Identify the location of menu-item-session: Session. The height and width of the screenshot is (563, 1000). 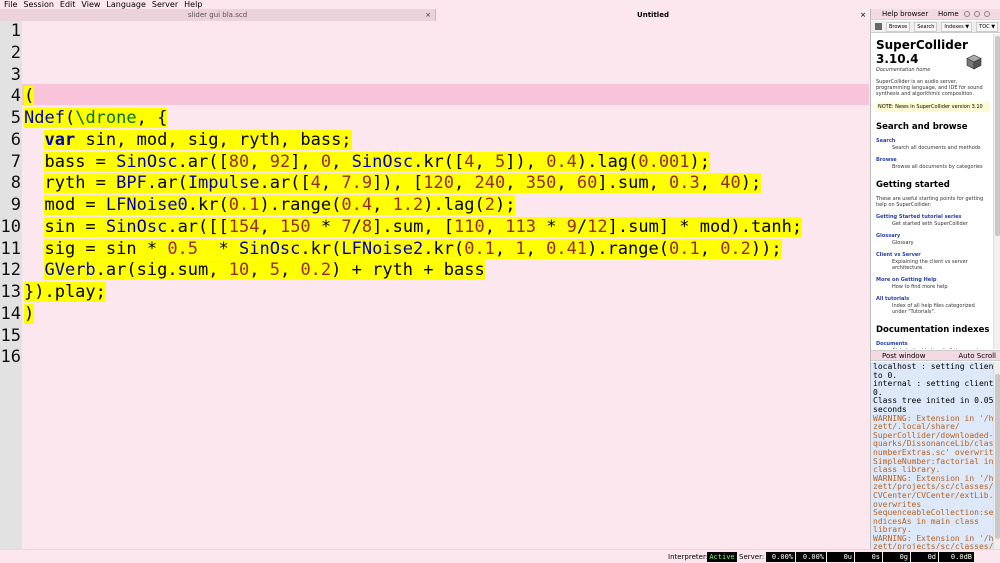
(38, 4).